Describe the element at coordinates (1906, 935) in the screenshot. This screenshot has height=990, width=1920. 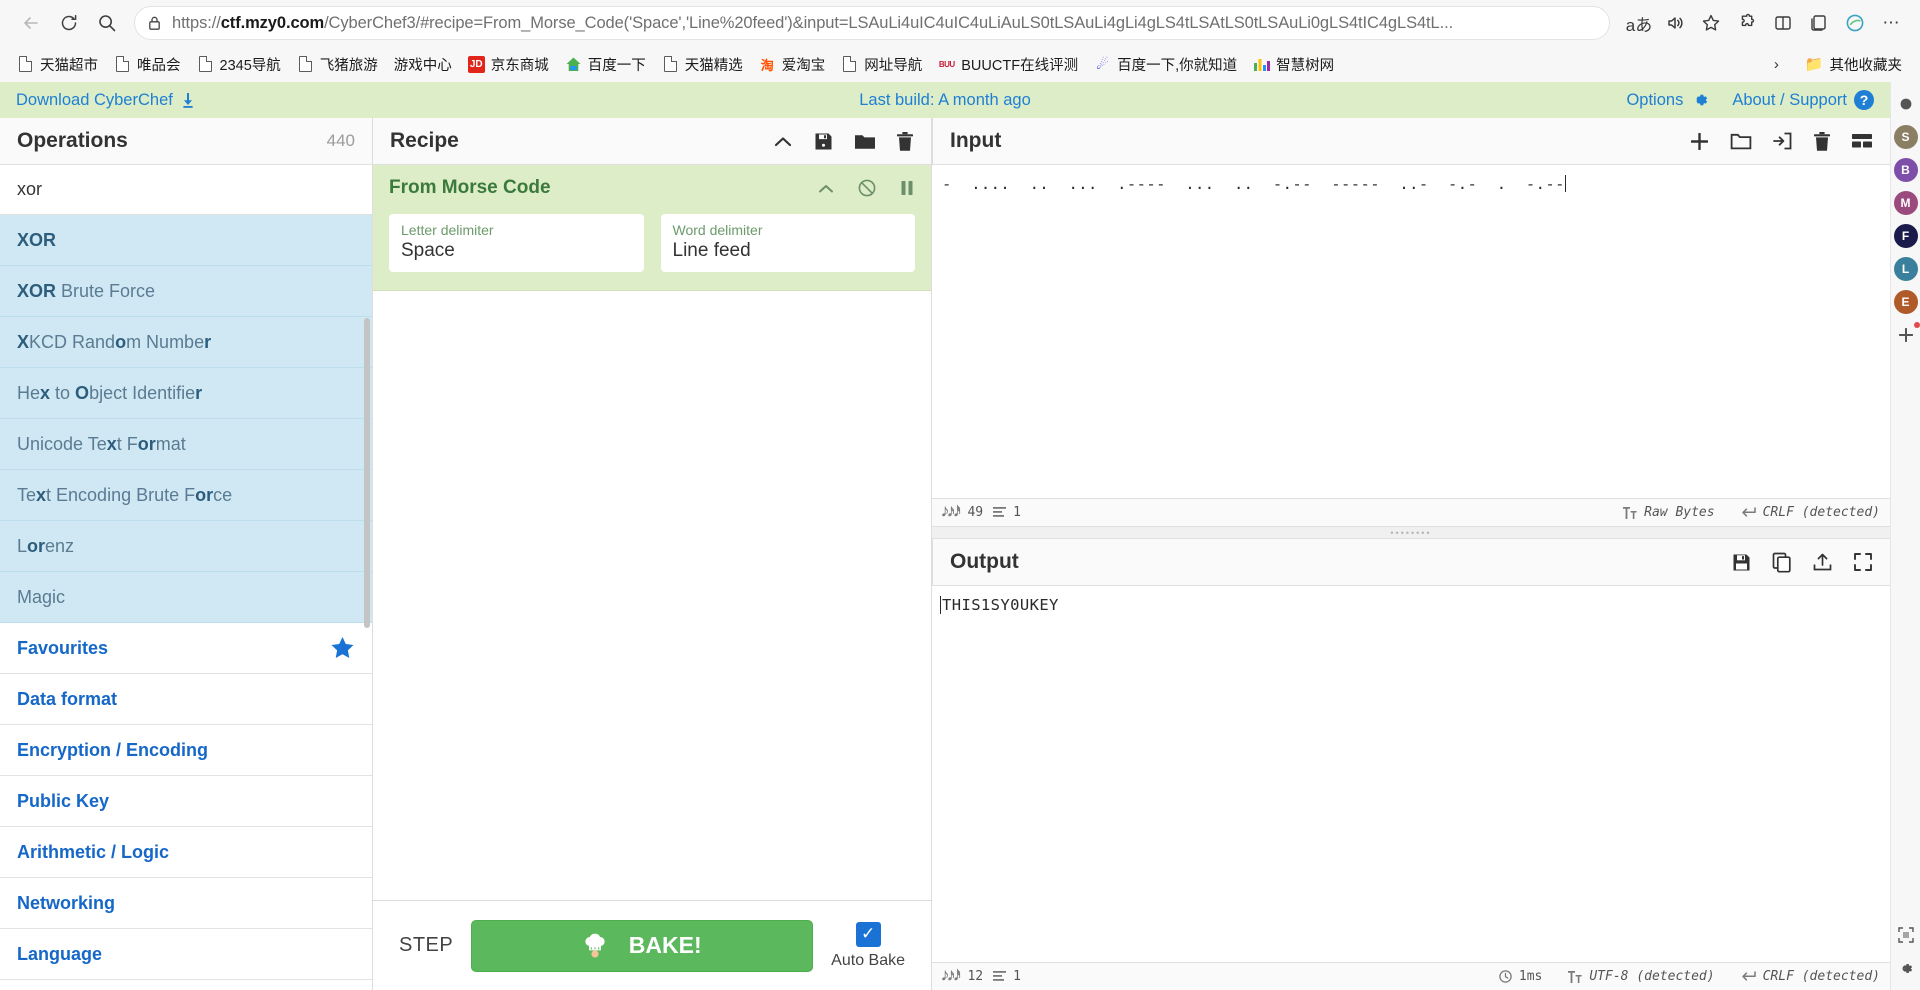
I see `screenshot-icon` at that location.